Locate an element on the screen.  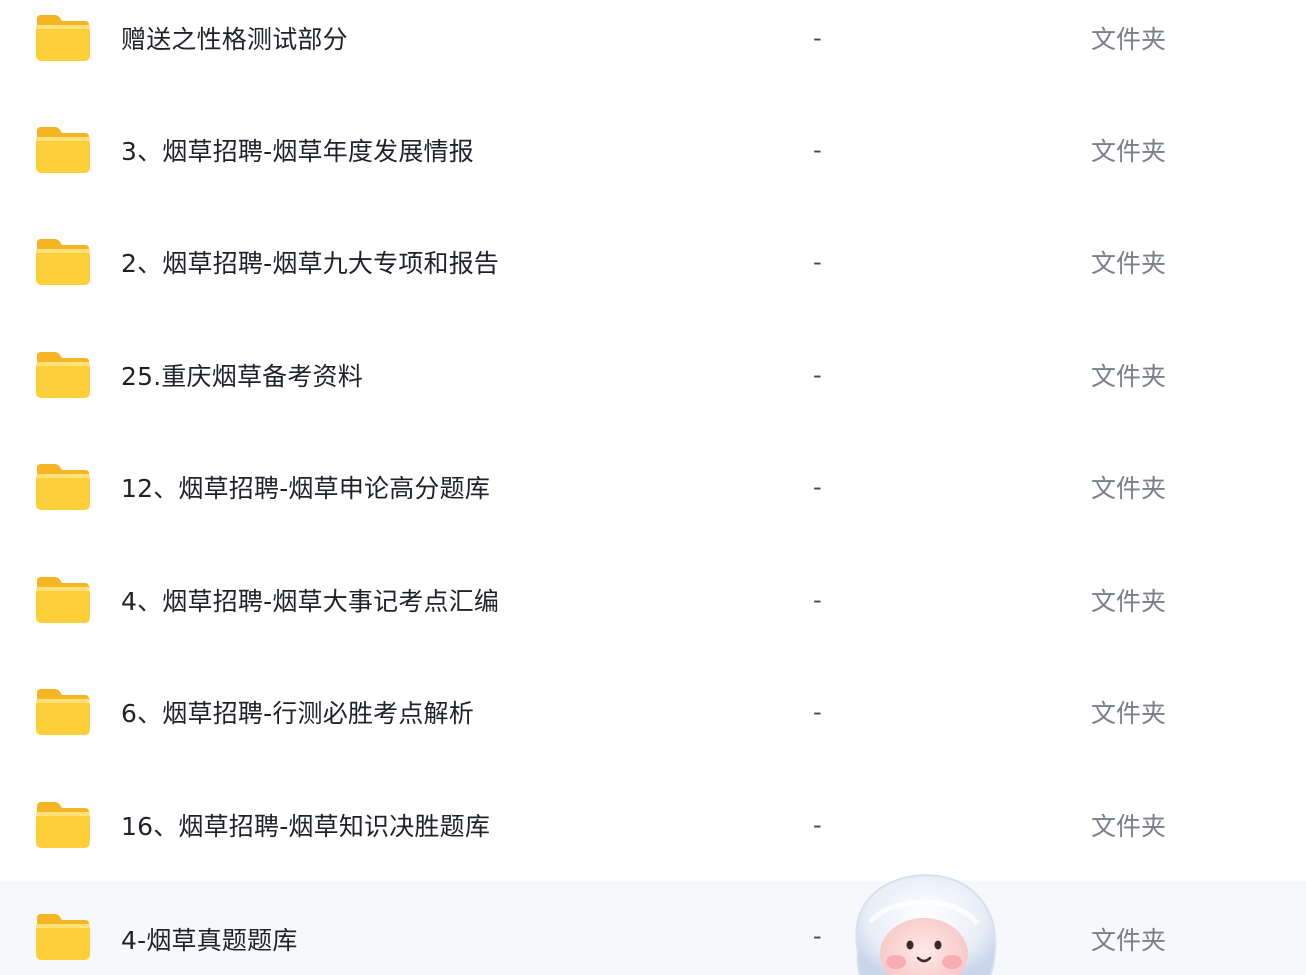
file-name: 12、烟草招聘-烟草申论高分题库 is located at coordinates (305, 487).